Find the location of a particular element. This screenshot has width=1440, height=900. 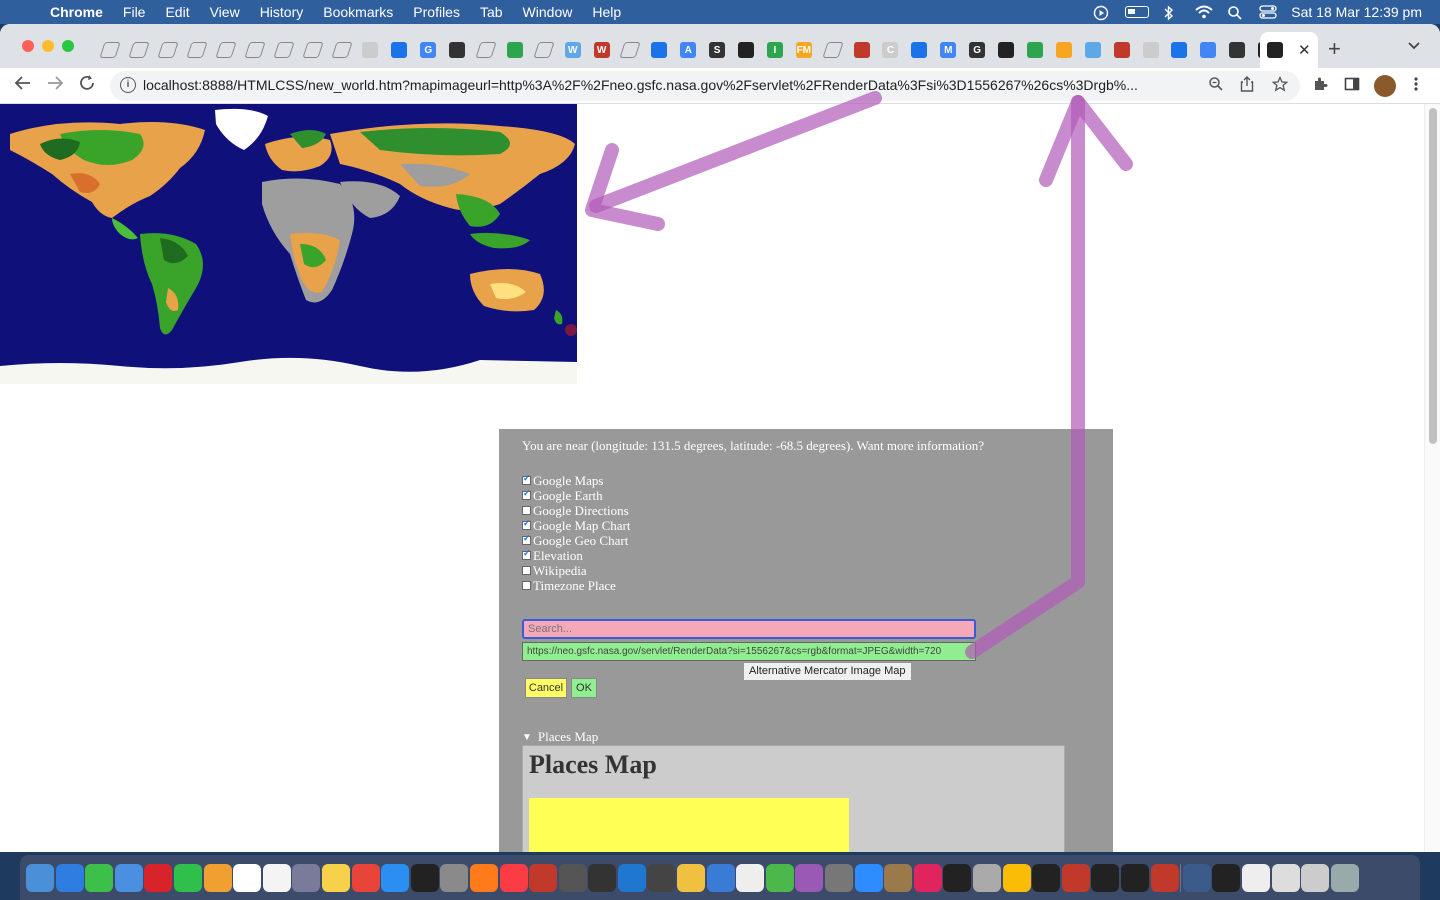

menu-history: History is located at coordinates (282, 12).